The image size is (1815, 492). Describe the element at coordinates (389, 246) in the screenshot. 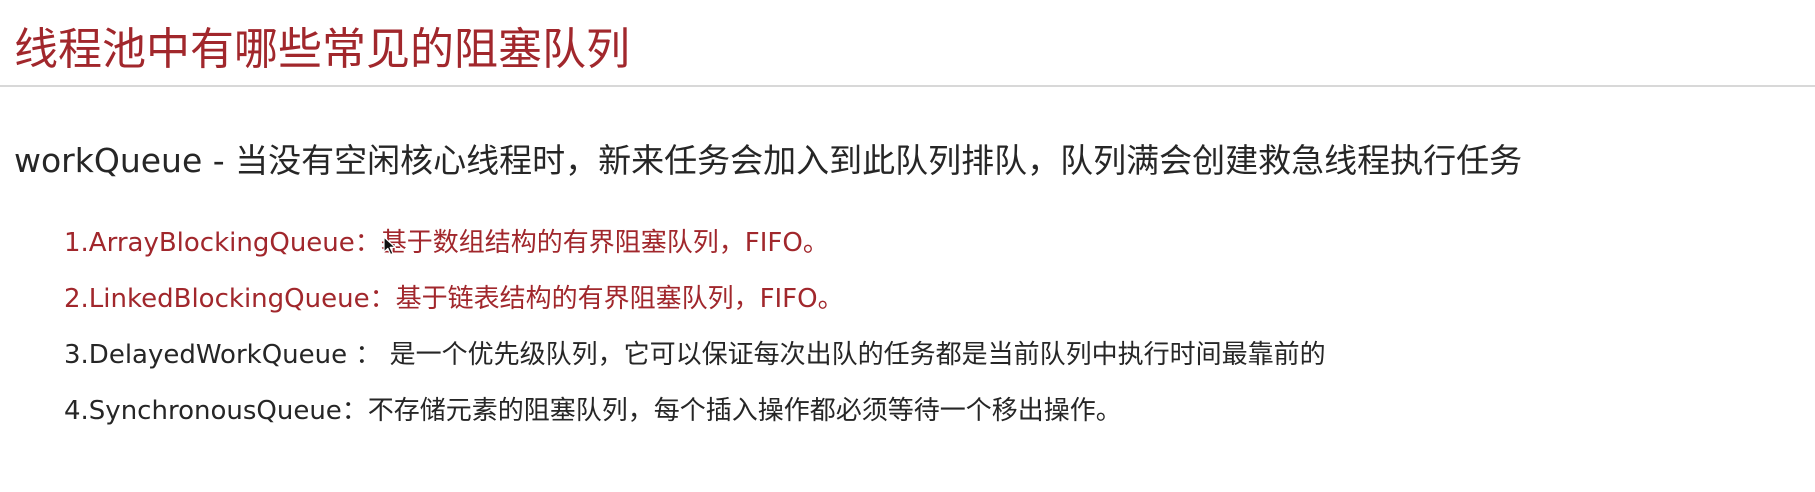

I see `mouse-pointer-icon` at that location.